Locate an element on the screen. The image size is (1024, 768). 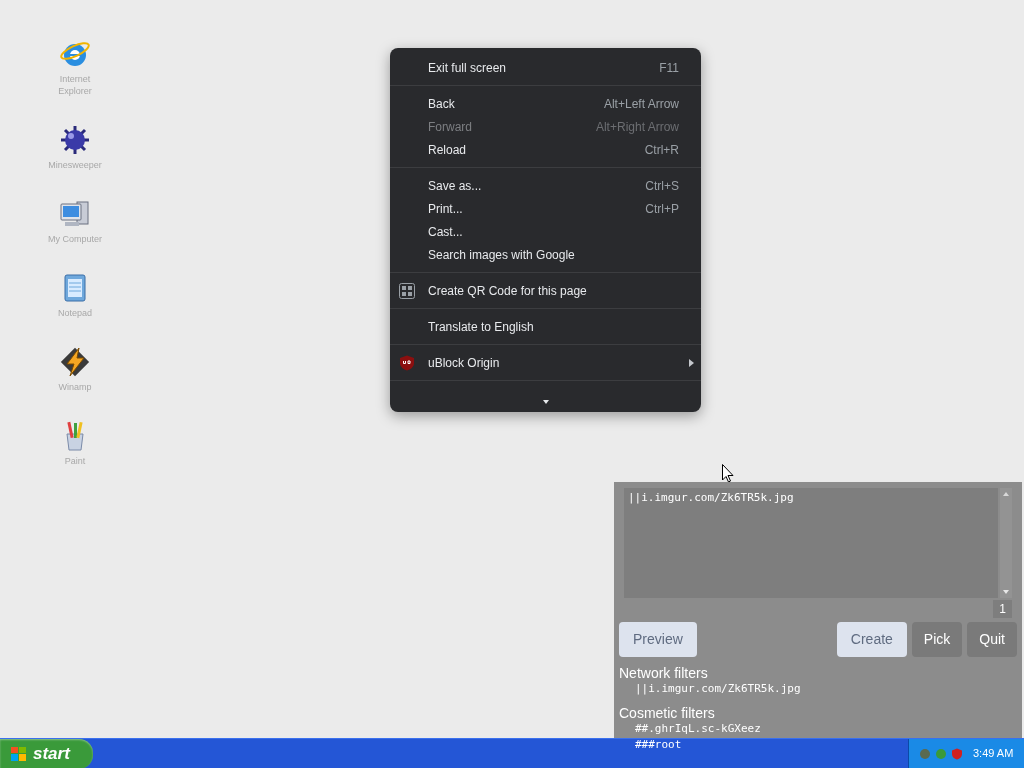
menu-item: Exit full screen F11 is located at coordinates (545, 67).